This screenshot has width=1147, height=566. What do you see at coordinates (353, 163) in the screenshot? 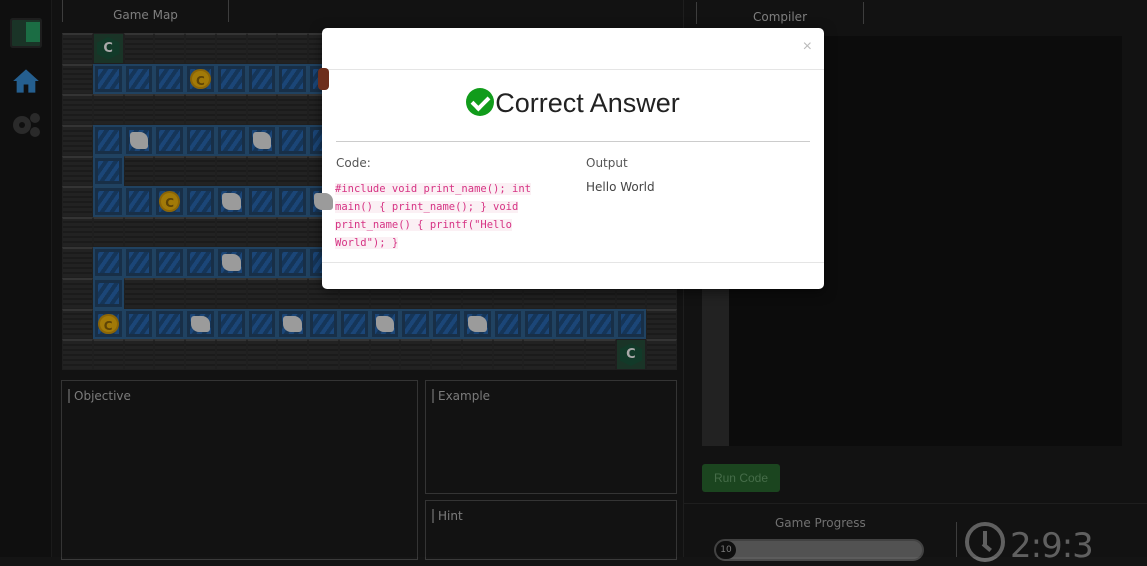
I see `code-label: Code:` at bounding box center [353, 163].